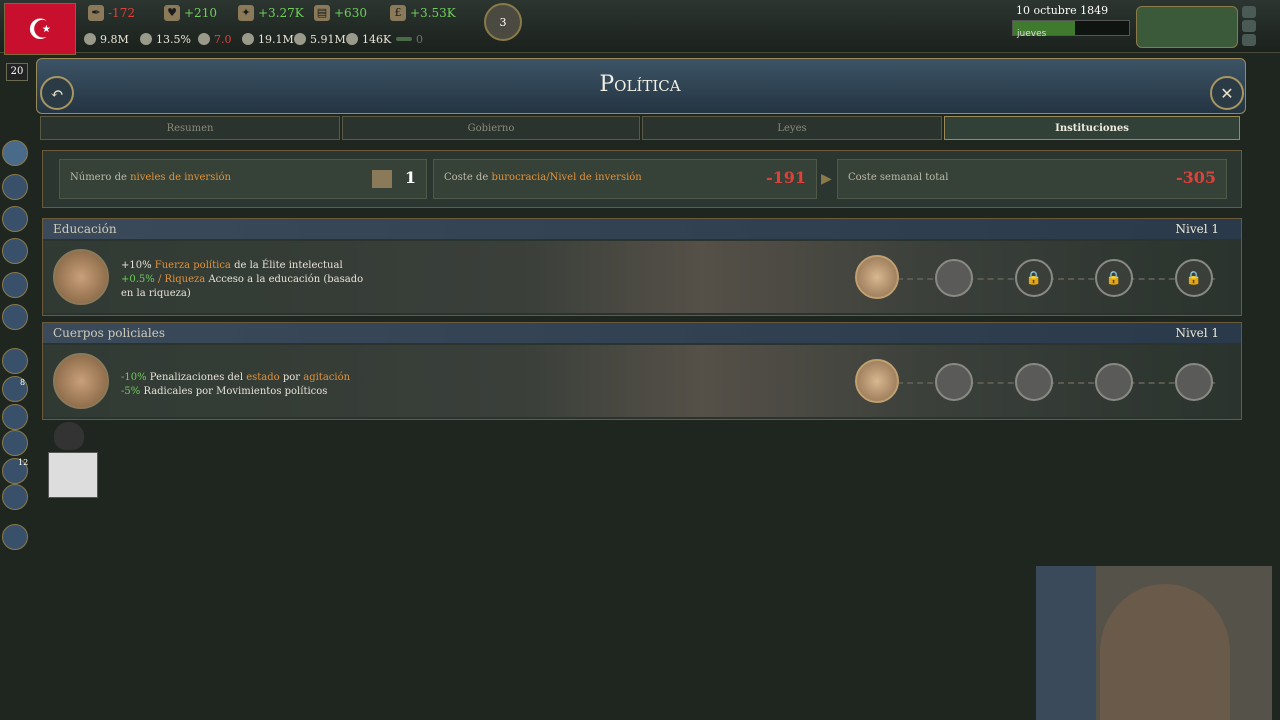  Describe the element at coordinates (320, 39) in the screenshot. I see `stat-radicals: 5.91M` at that location.